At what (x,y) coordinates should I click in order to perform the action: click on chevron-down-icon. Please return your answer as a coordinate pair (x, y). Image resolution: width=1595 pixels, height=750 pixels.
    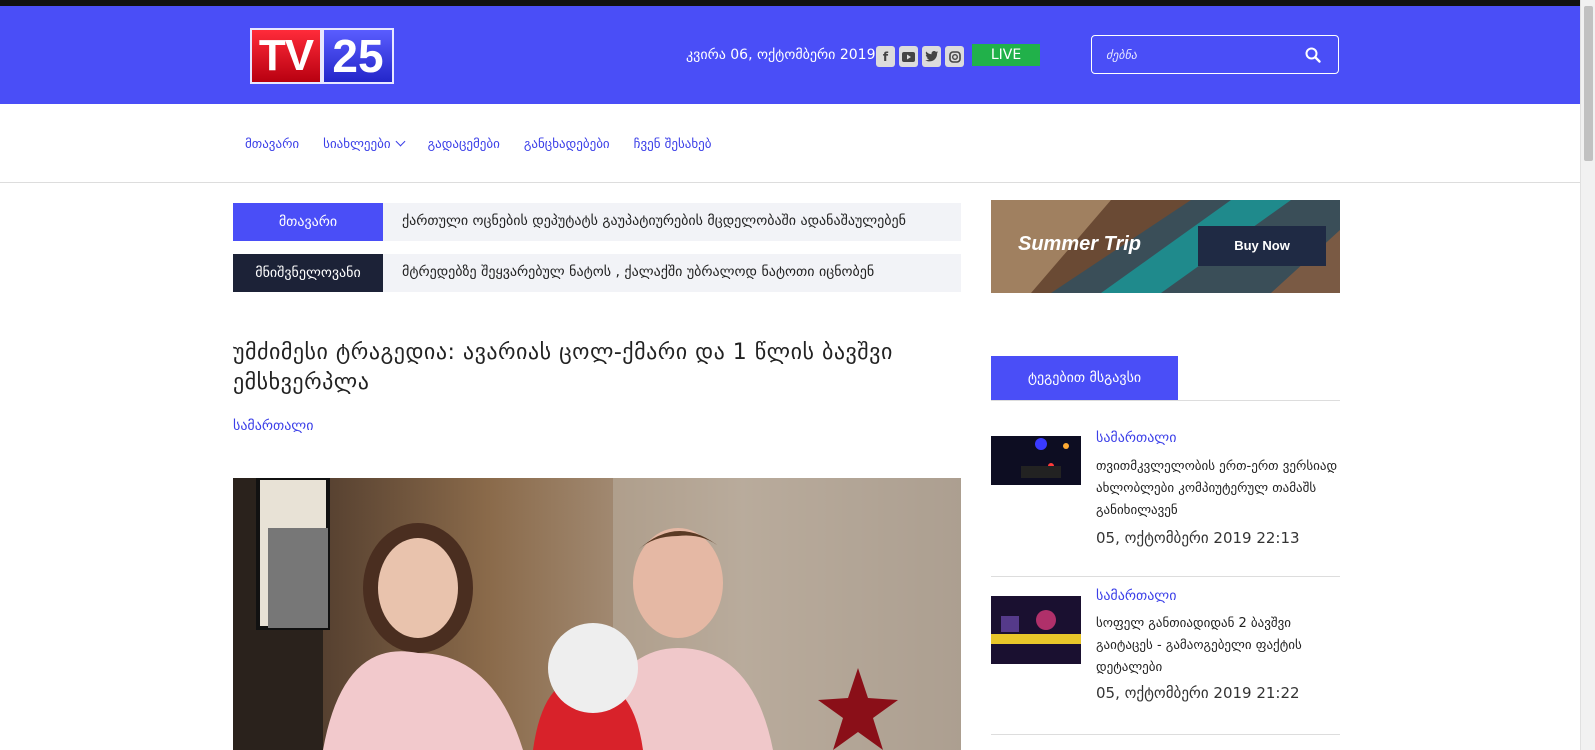
    Looking at the image, I should click on (400, 141).